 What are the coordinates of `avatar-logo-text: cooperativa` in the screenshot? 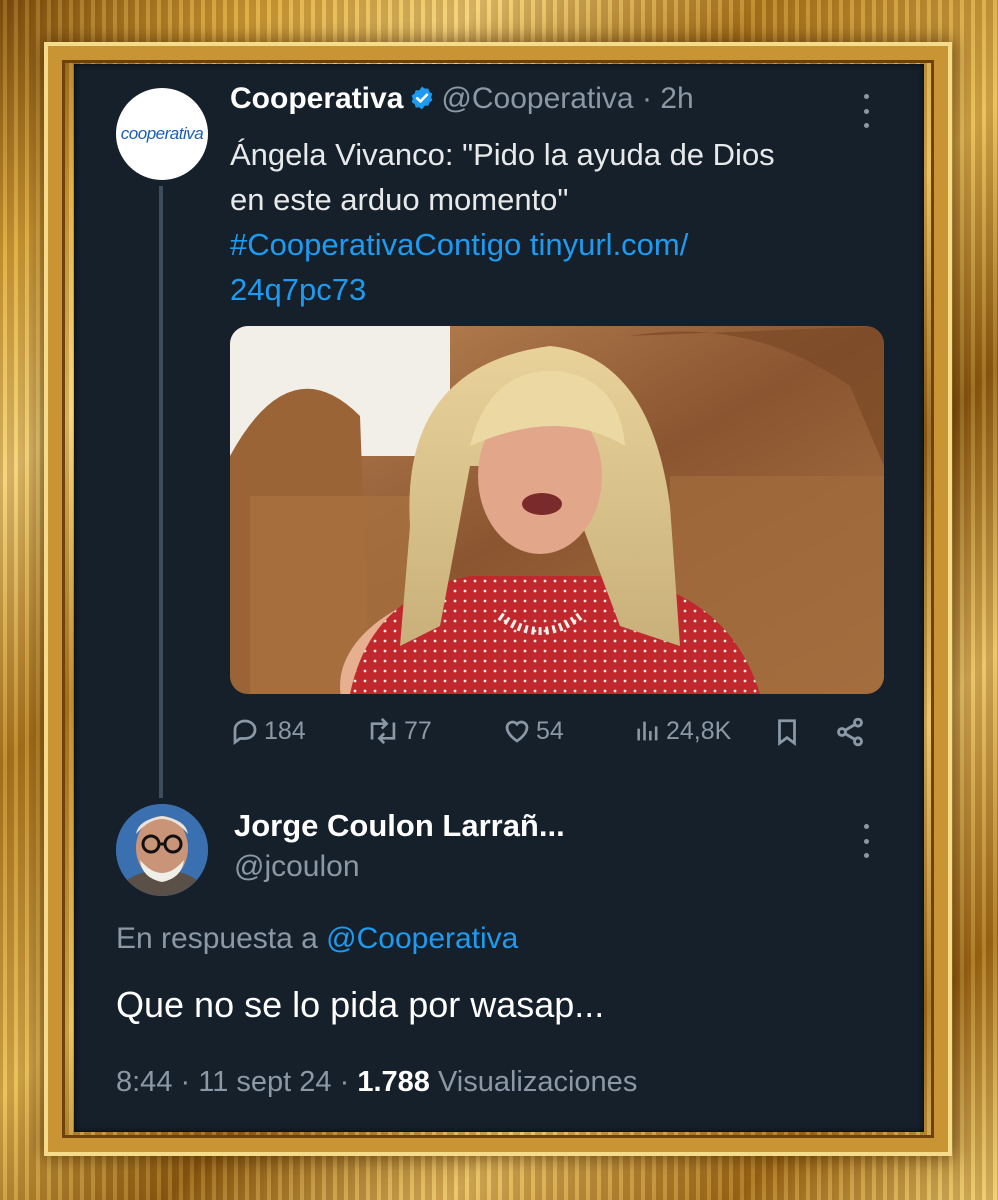 It's located at (162, 133).